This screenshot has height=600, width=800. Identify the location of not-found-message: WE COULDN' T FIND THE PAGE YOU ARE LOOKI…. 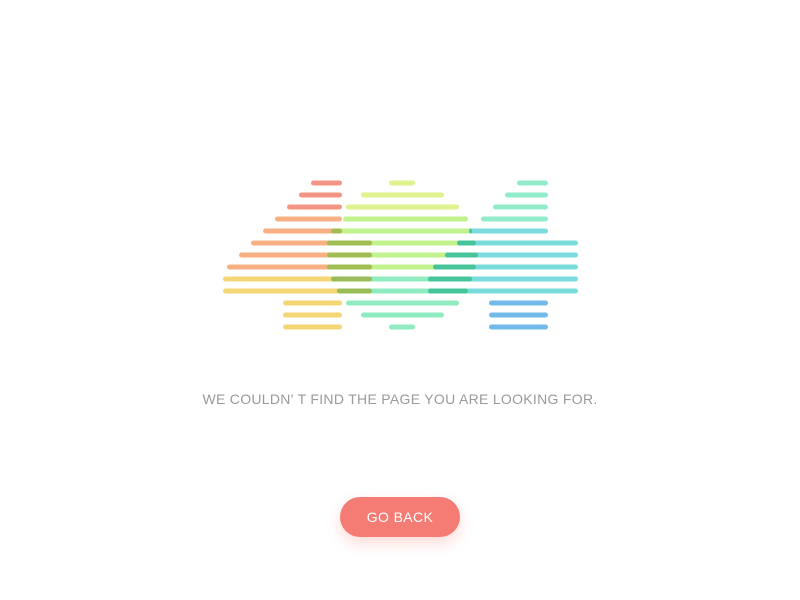
(400, 399).